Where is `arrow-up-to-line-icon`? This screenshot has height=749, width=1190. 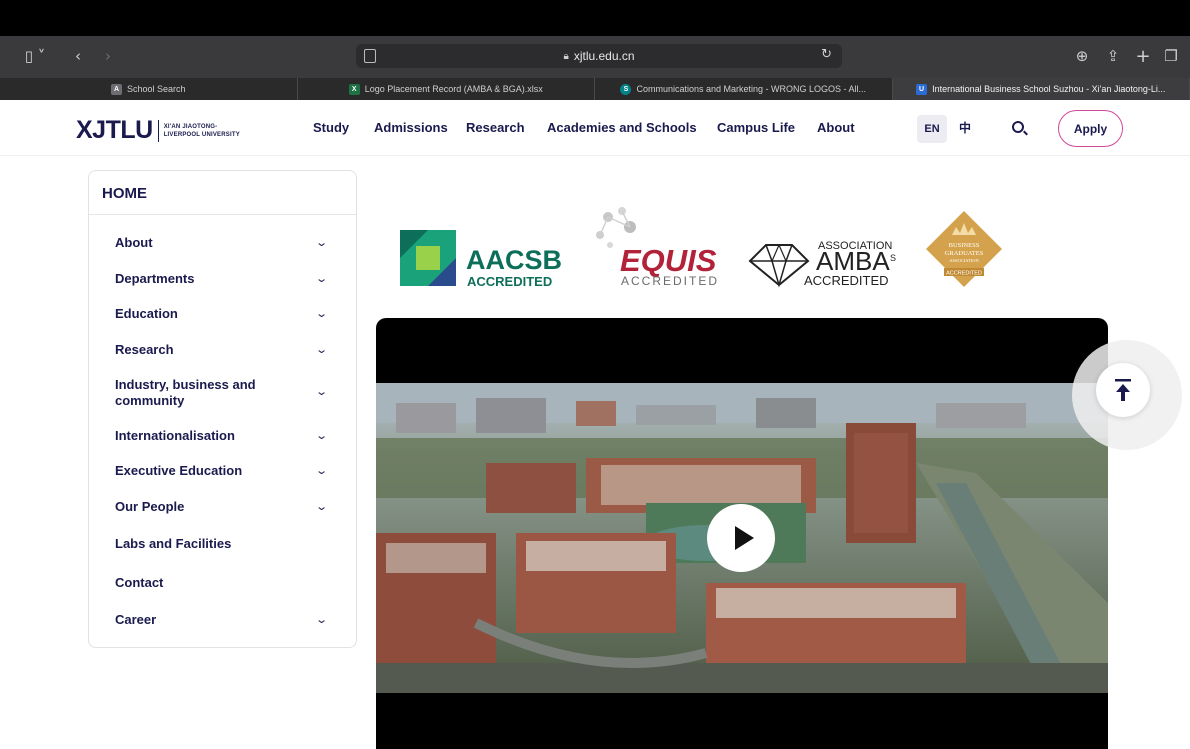
arrow-up-to-line-icon is located at coordinates (1123, 390).